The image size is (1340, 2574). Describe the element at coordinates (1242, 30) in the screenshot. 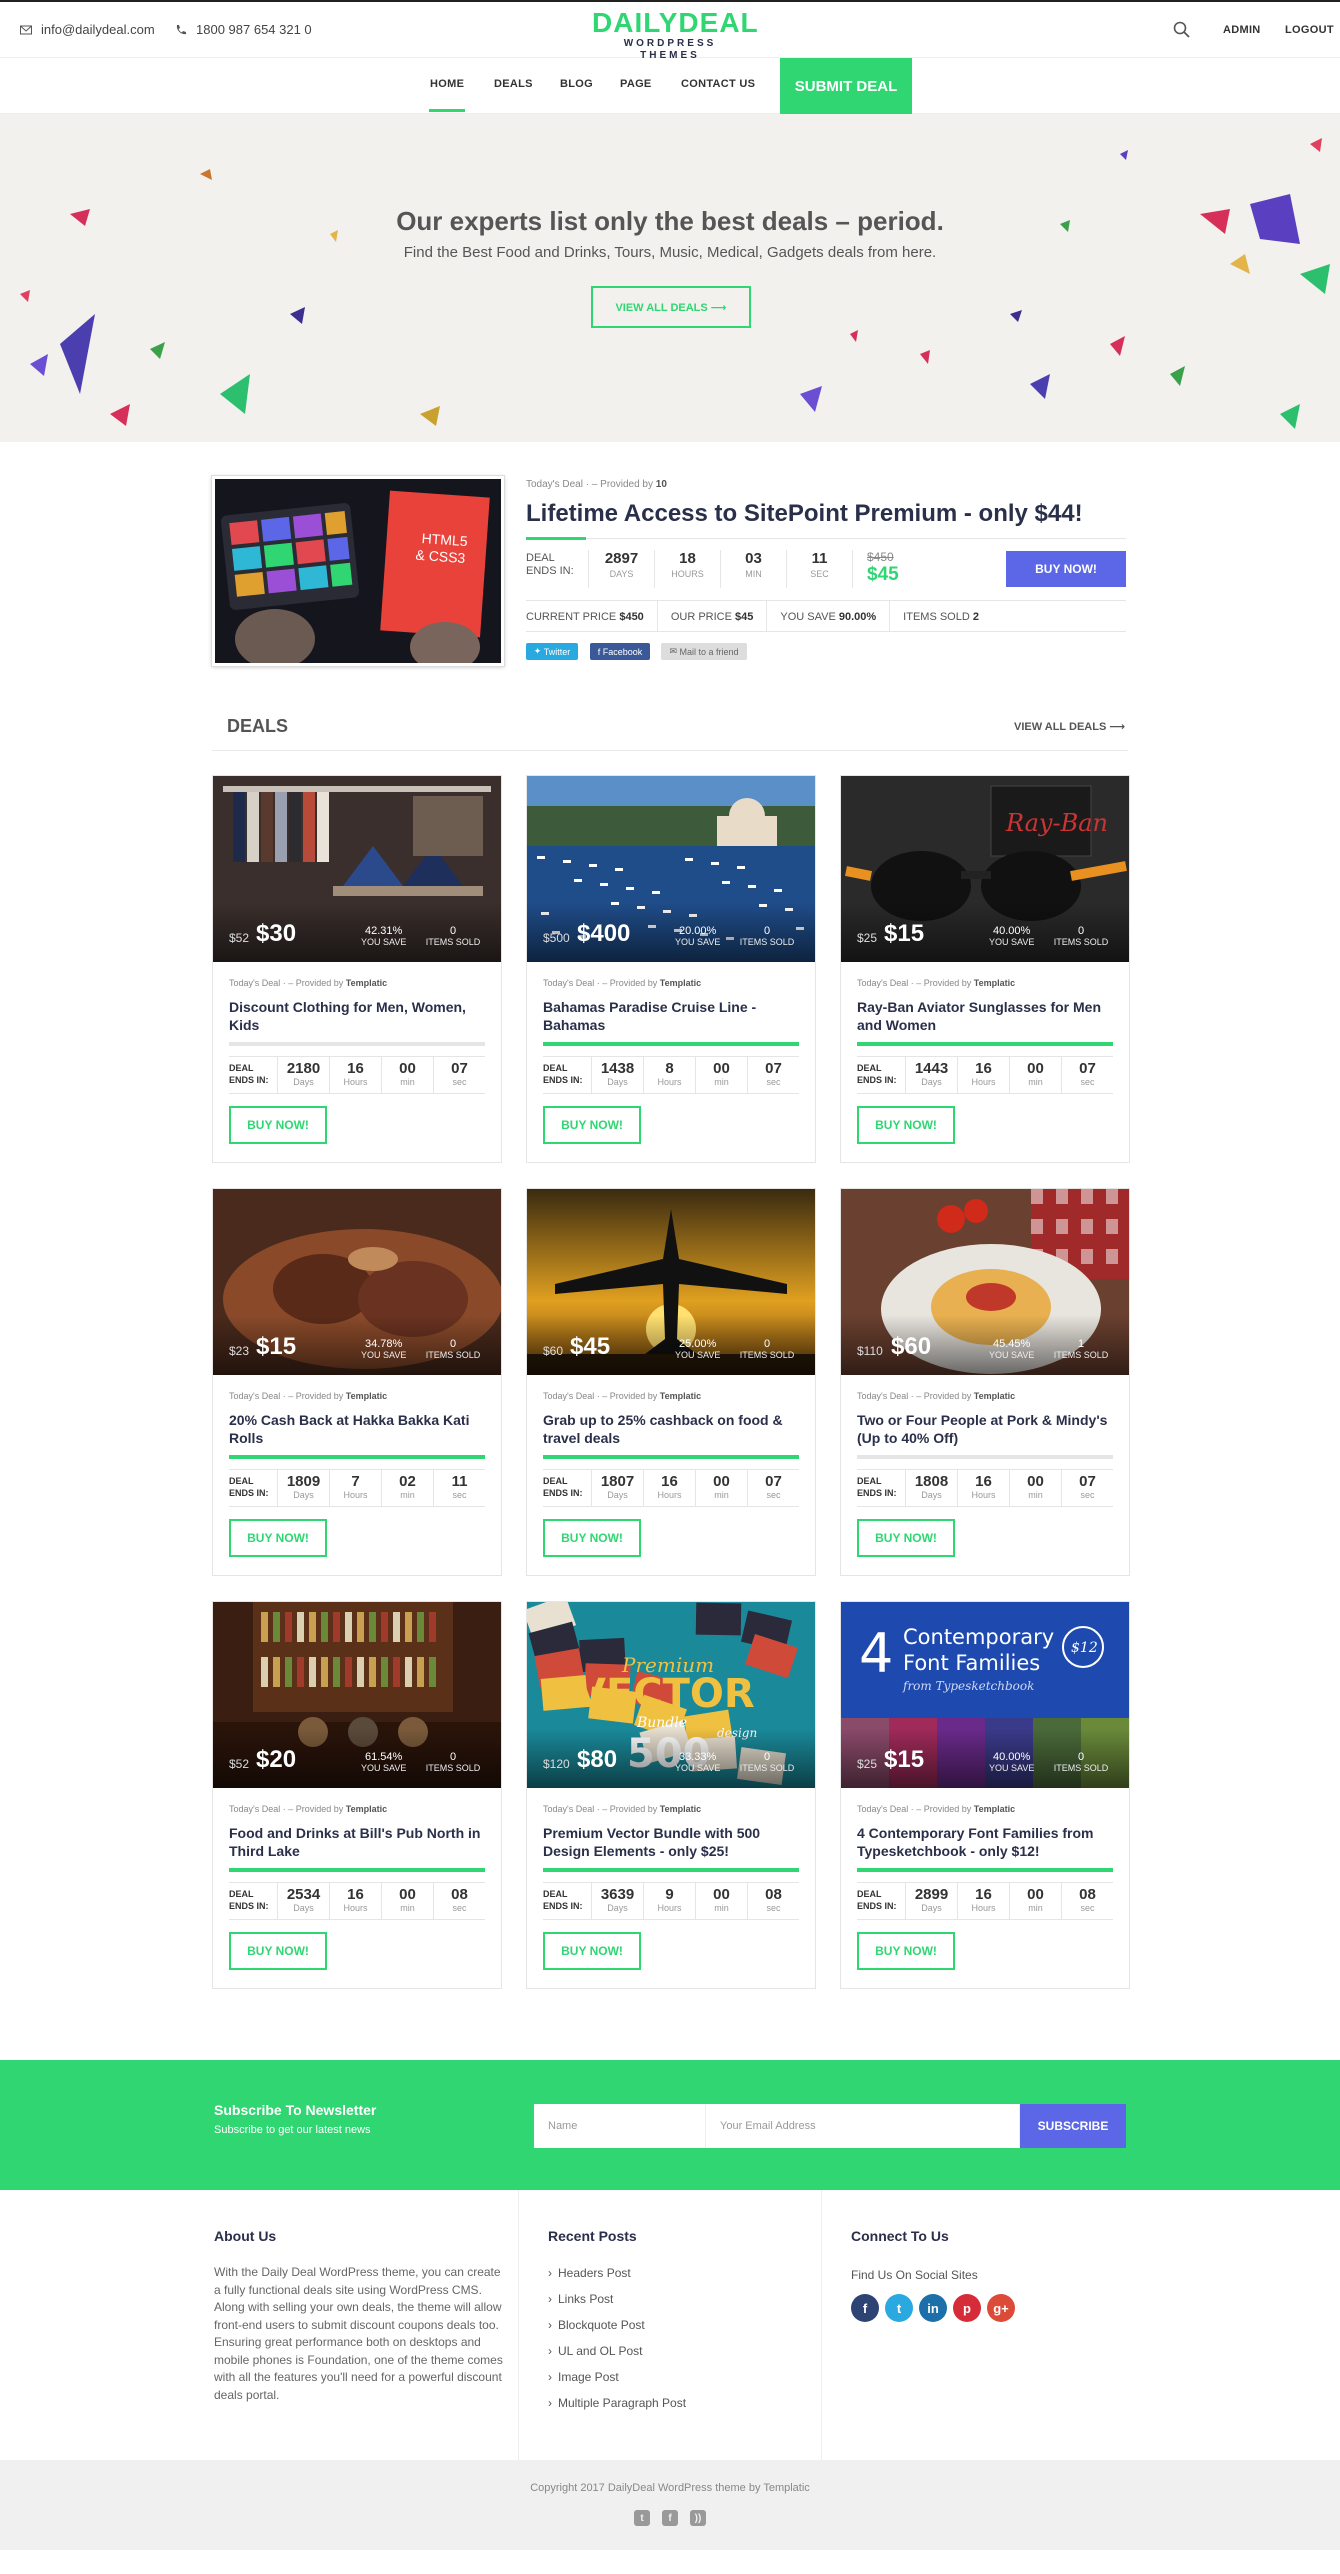

I see `admin-link: ADMIN` at that location.